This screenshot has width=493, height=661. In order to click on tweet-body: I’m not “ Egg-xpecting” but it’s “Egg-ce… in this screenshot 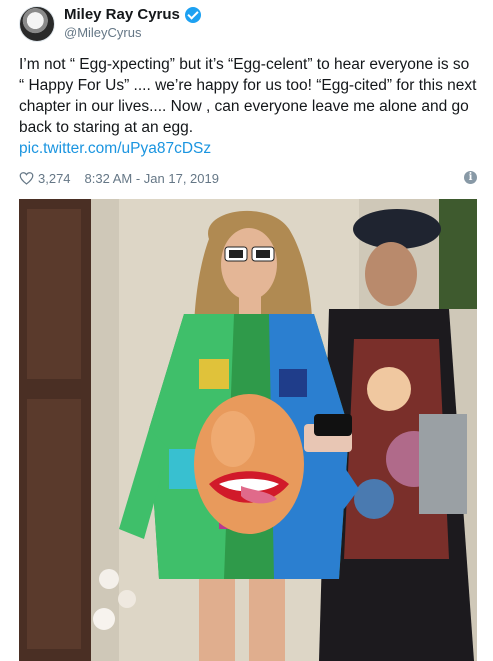, I will do `click(248, 106)`.